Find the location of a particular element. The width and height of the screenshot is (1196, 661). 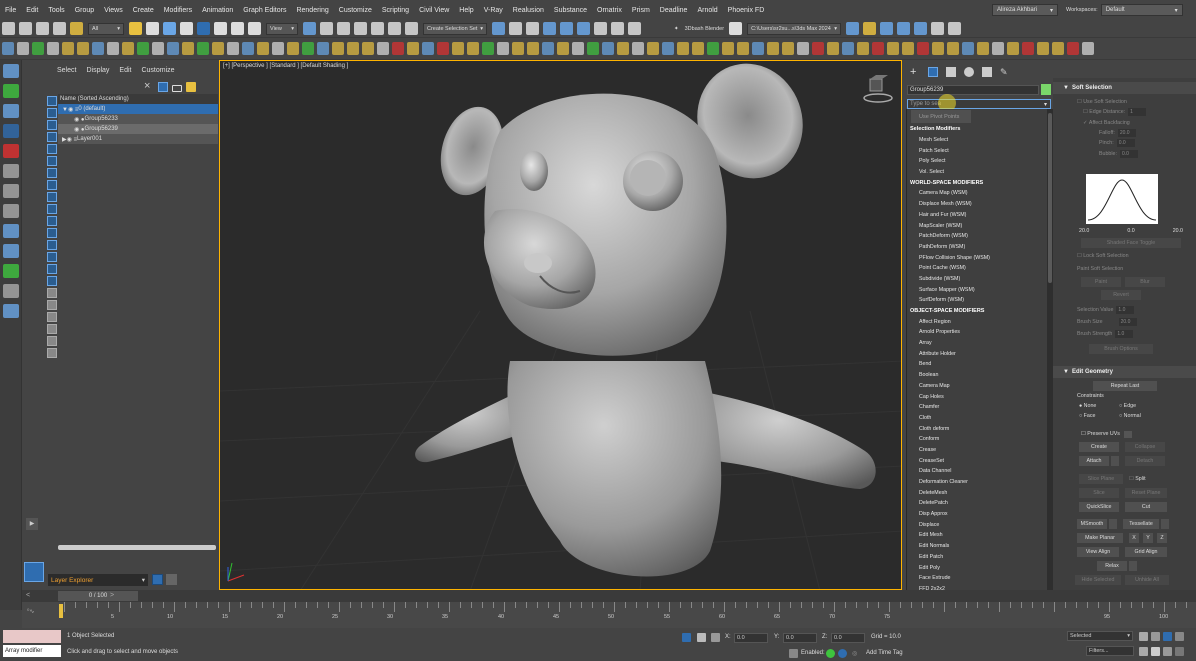

hide-selected-button: Hide Selected is located at coordinates (1098, 580).